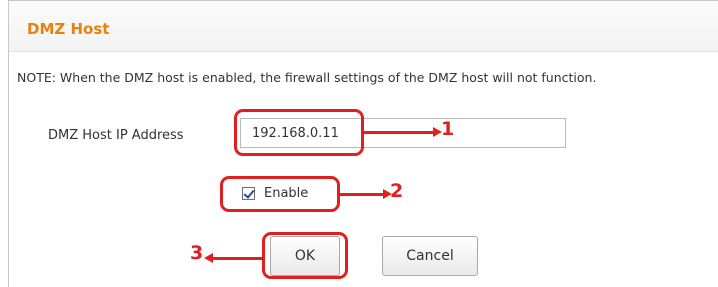  What do you see at coordinates (397, 191) in the screenshot?
I see `callout-number-2: 2` at bounding box center [397, 191].